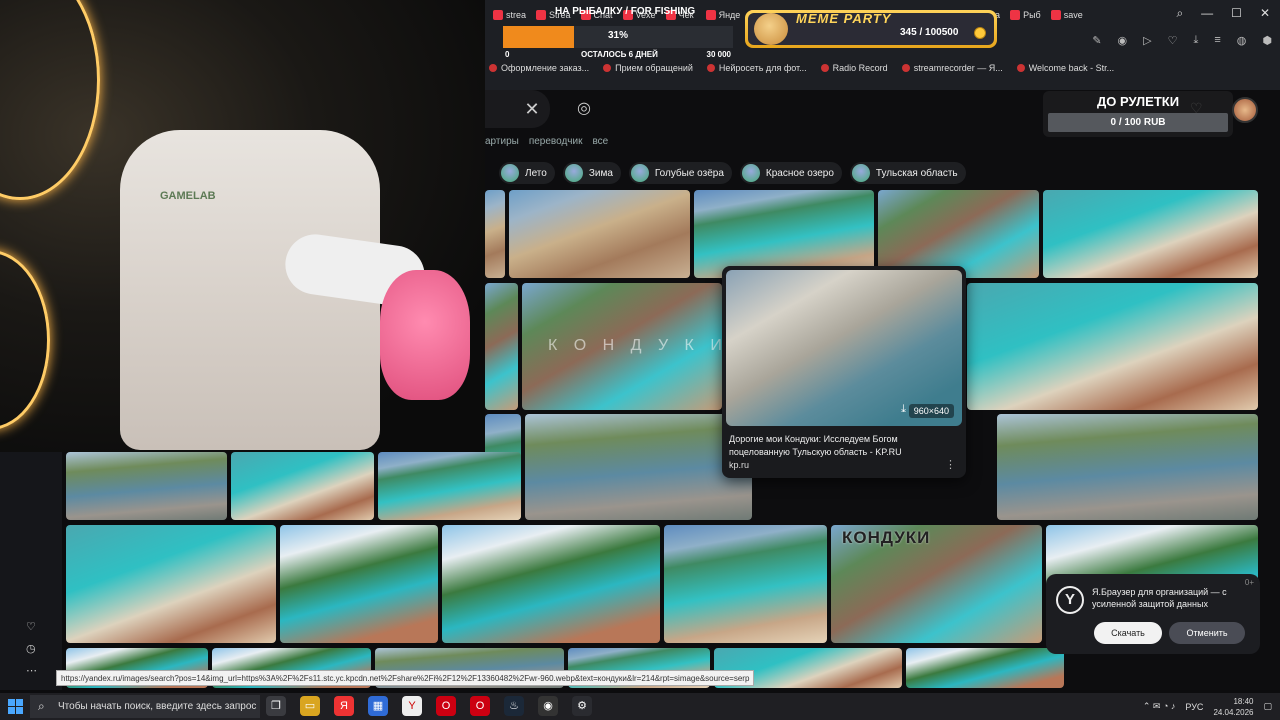 Image resolution: width=1280 pixels, height=720 pixels. What do you see at coordinates (1015, 15) in the screenshot?
I see `tab-favicon-icon` at bounding box center [1015, 15].